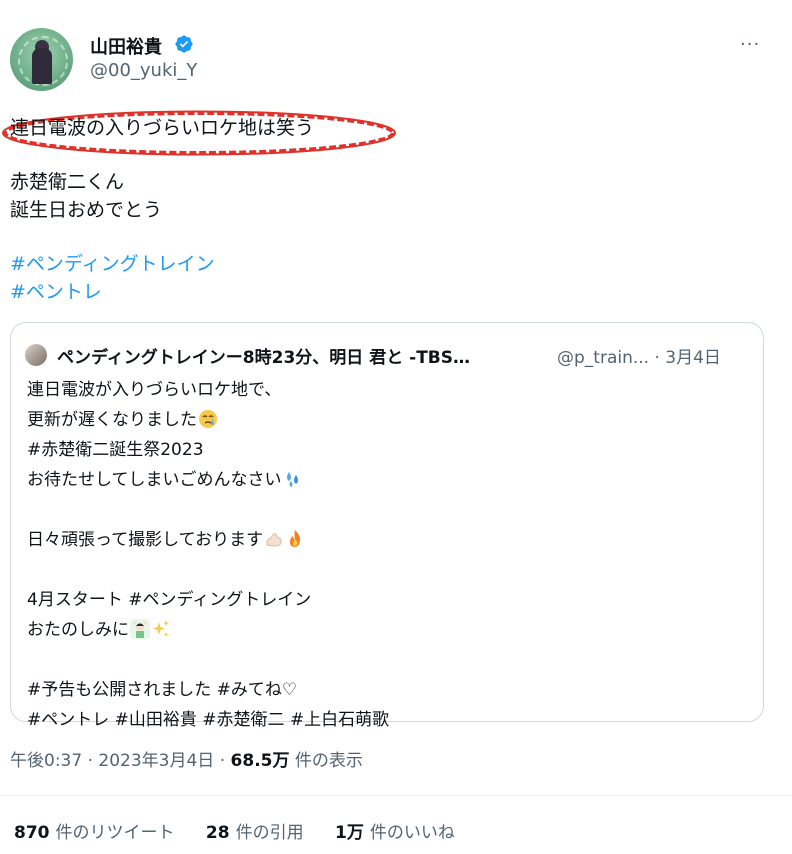 The image size is (792, 854). Describe the element at coordinates (126, 46) in the screenshot. I see `author-name: 山田裕貴` at that location.